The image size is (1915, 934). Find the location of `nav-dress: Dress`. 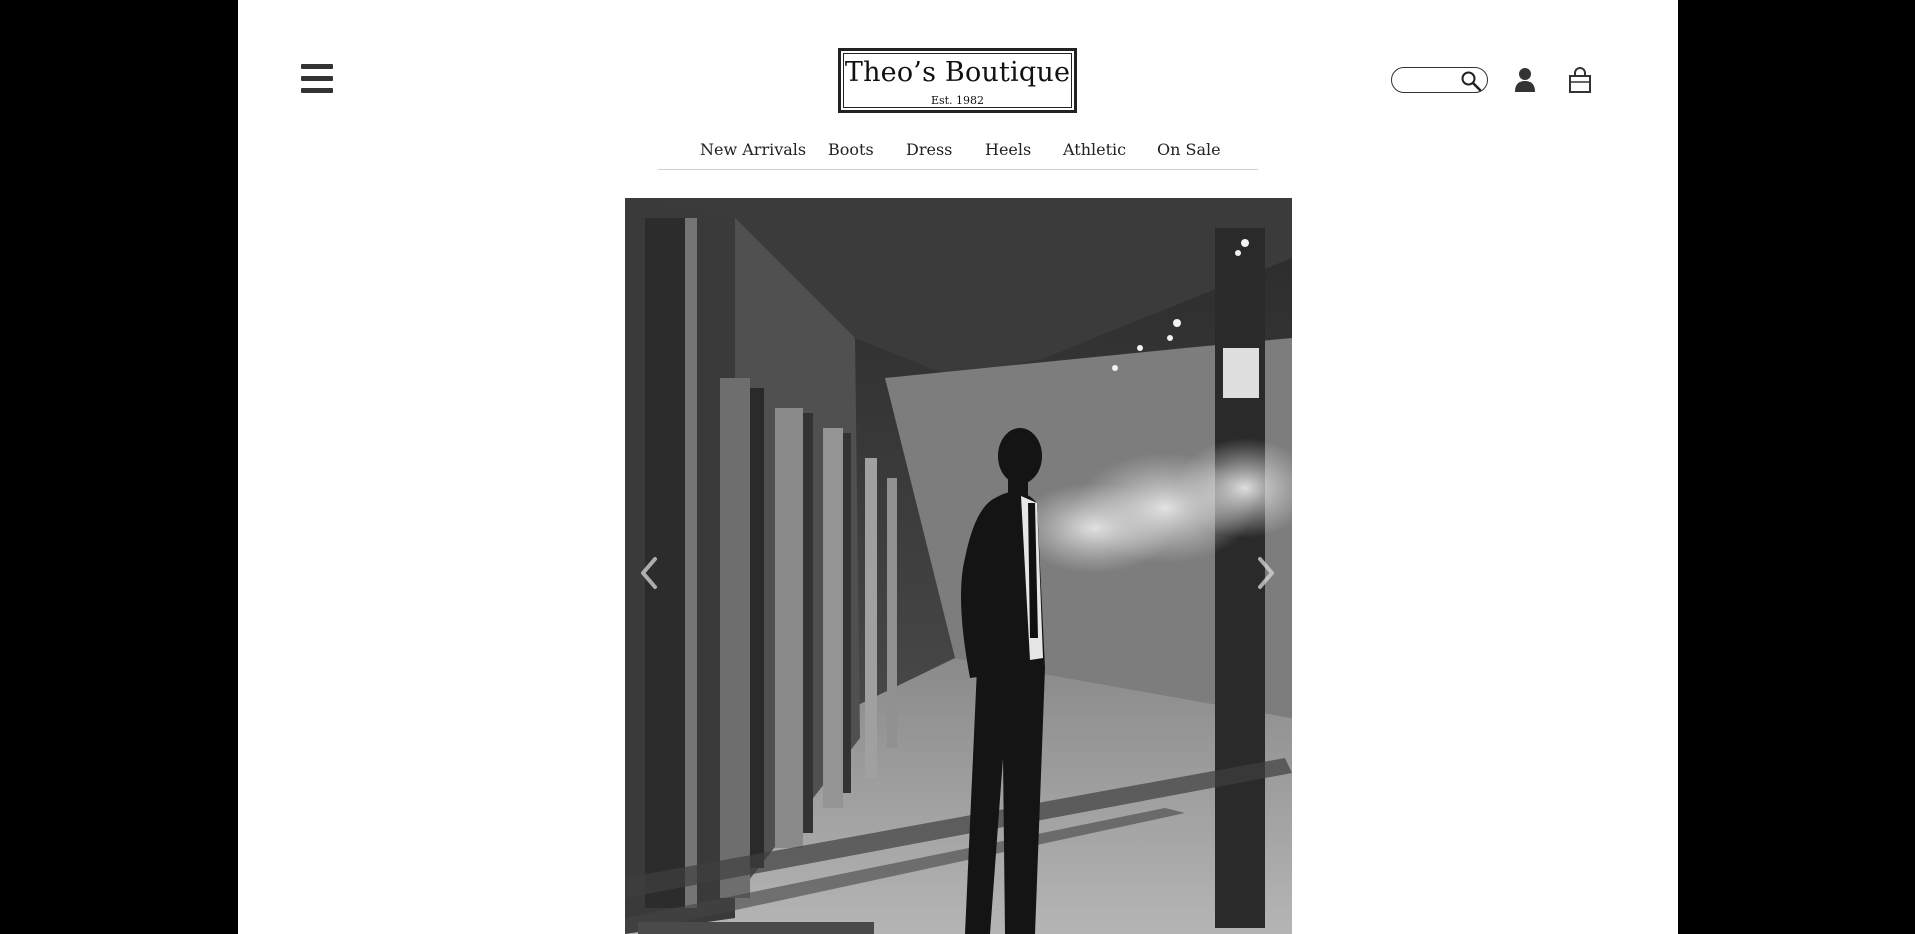

nav-dress: Dress is located at coordinates (929, 149).